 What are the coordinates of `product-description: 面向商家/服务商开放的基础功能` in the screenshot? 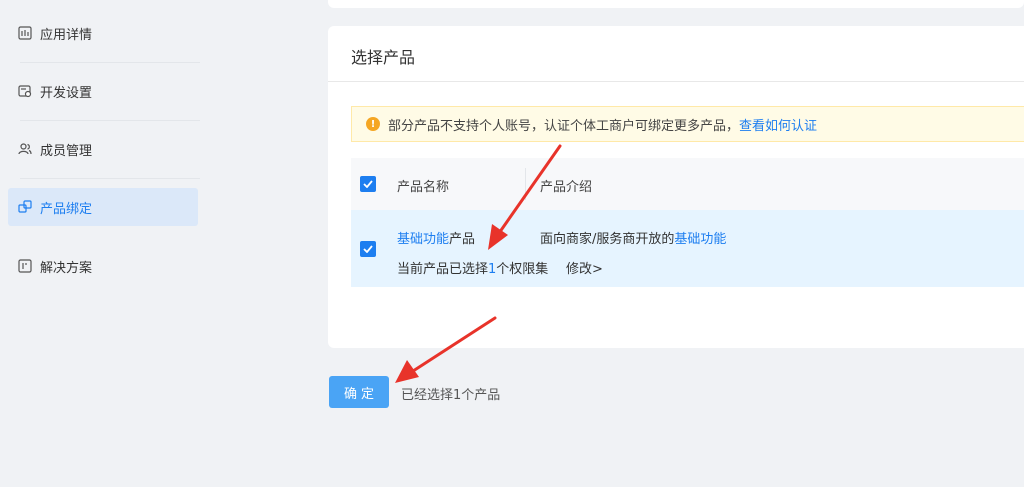 It's located at (633, 237).